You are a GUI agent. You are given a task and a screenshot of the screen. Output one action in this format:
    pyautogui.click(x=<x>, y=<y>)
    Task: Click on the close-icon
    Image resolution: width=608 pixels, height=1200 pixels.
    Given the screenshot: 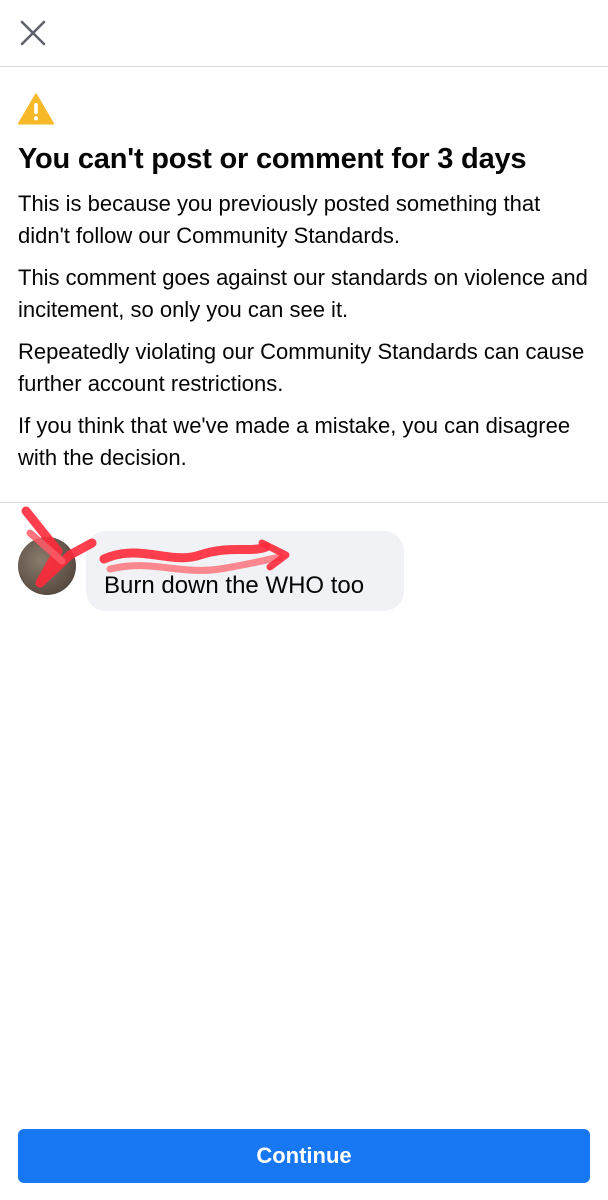 What is the action you would take?
    pyautogui.click(x=33, y=33)
    